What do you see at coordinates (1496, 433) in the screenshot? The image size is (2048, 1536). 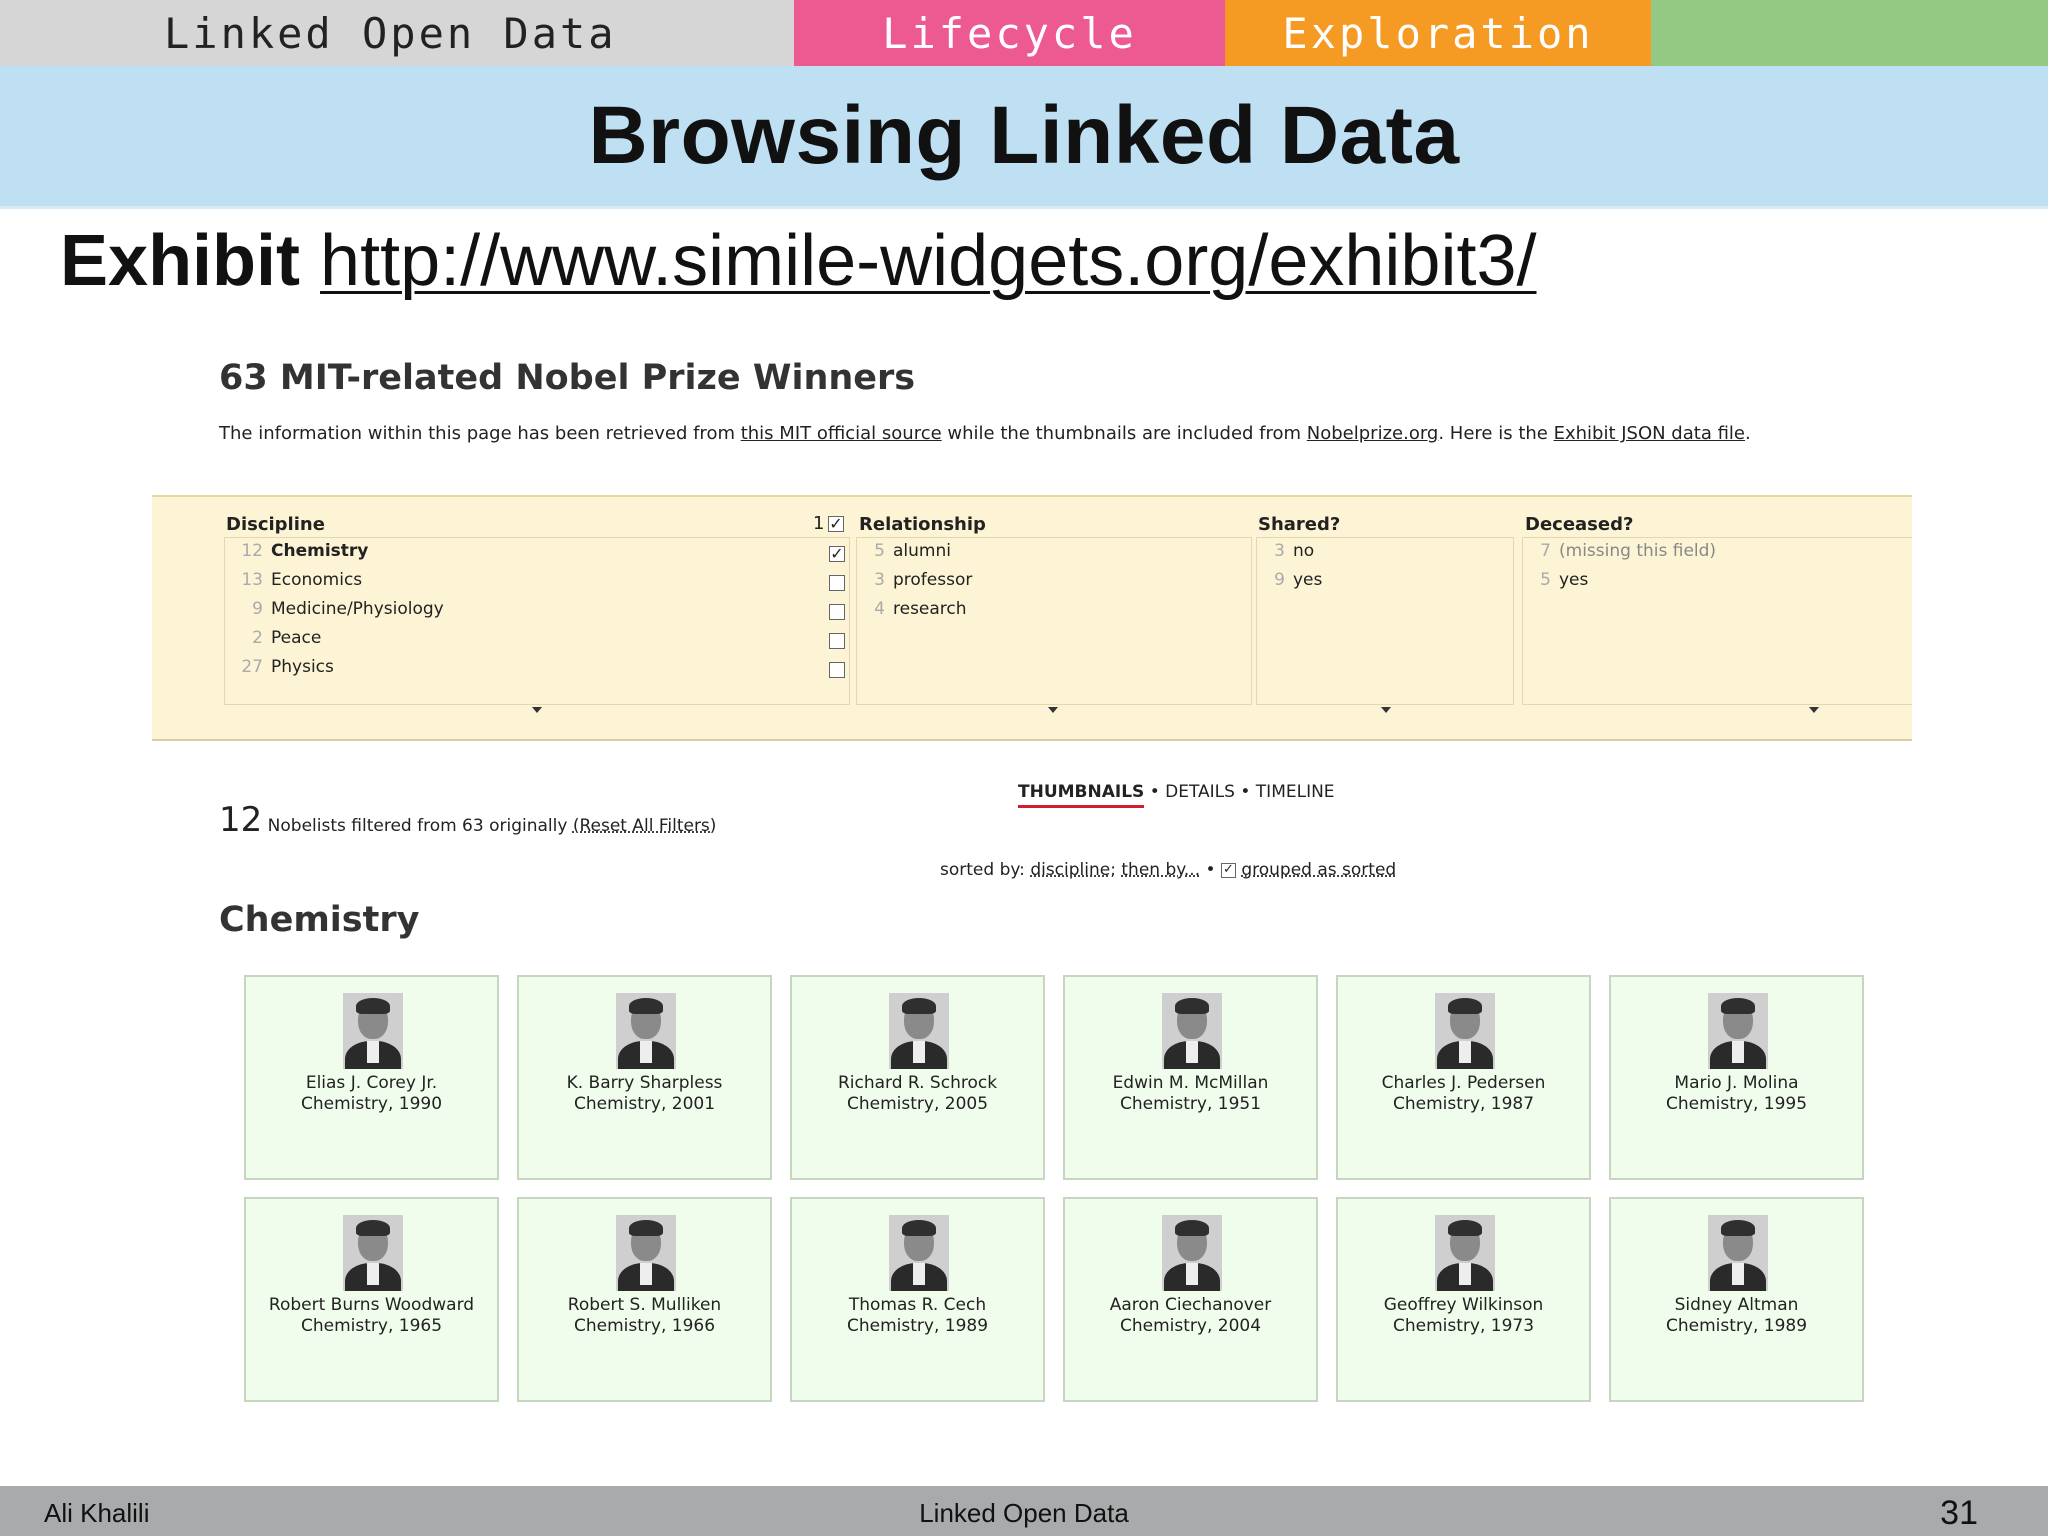 I see `desc-text-3: . Here is the` at bounding box center [1496, 433].